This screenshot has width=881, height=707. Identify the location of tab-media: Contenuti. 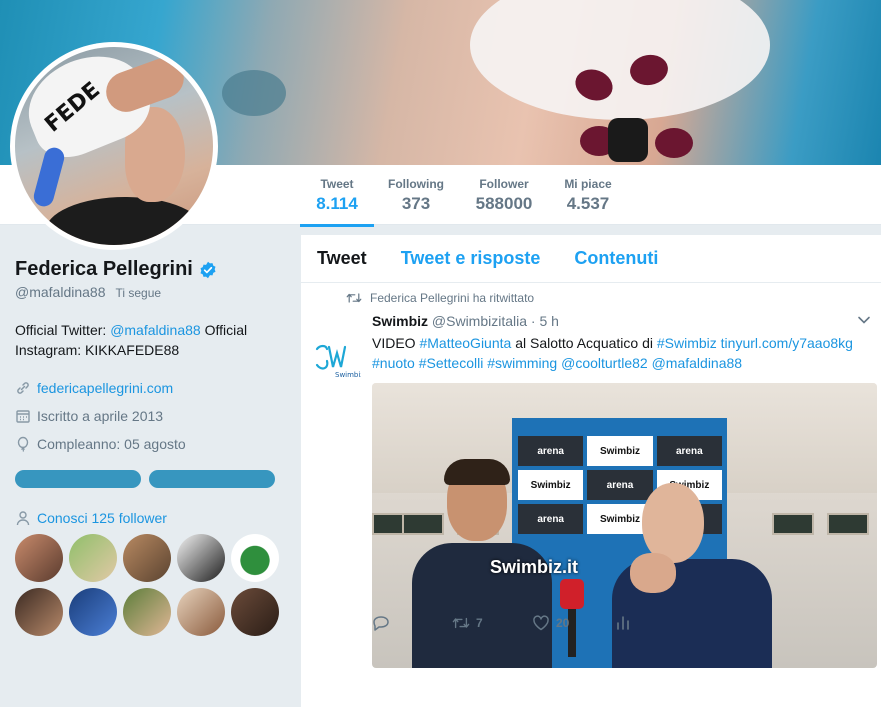
(616, 258).